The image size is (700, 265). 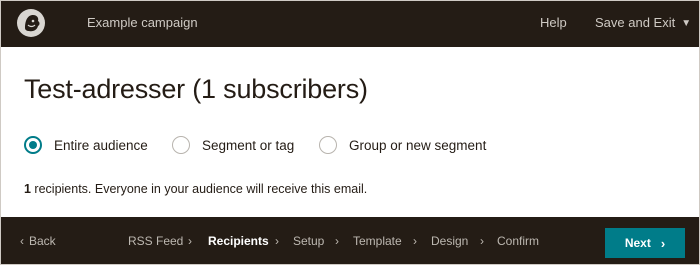 What do you see at coordinates (27, 189) in the screenshot?
I see `recipient-count: 1` at bounding box center [27, 189].